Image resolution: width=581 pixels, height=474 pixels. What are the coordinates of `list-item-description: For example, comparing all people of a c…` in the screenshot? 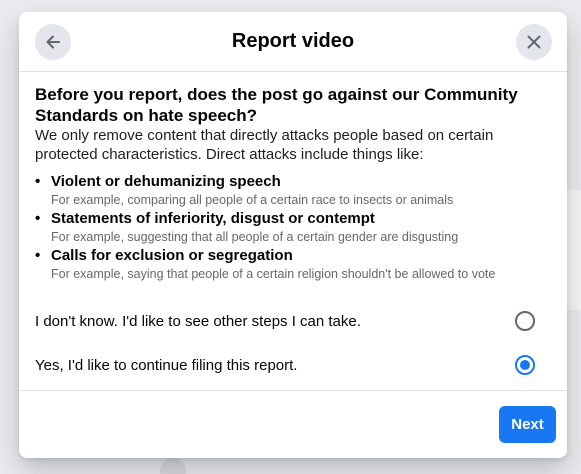 It's located at (252, 200).